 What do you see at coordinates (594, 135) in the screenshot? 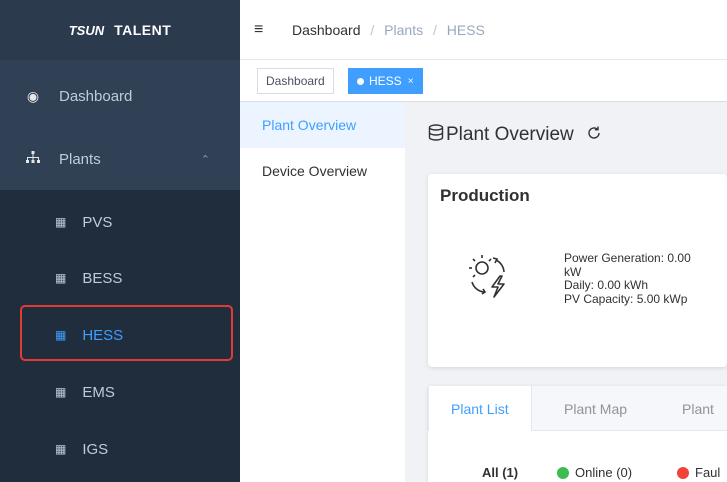
I see `refresh-icon` at bounding box center [594, 135].